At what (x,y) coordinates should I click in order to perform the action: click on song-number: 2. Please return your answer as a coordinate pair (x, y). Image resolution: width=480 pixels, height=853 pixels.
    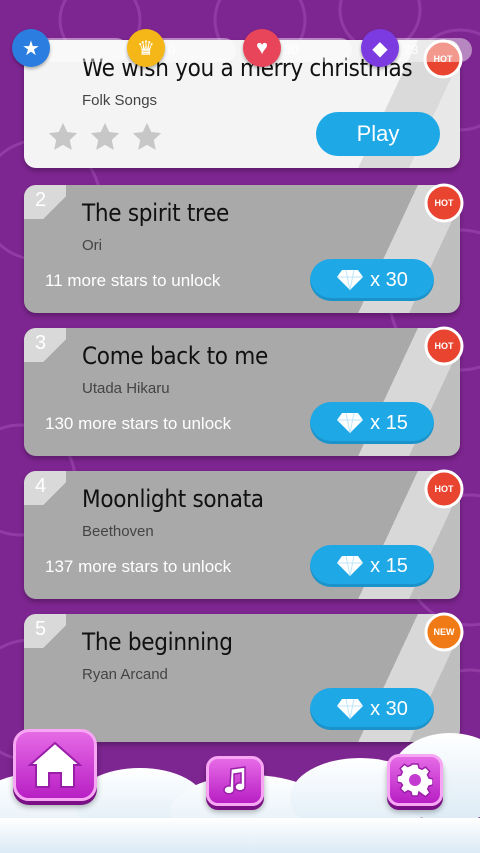
    Looking at the image, I should click on (41, 200).